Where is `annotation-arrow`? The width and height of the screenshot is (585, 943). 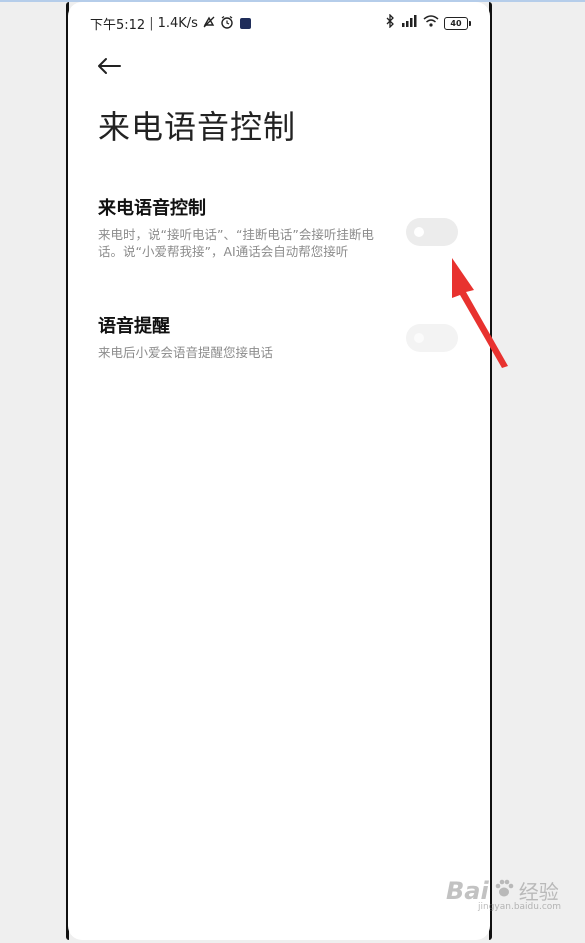
annotation-arrow is located at coordinates (480, 313).